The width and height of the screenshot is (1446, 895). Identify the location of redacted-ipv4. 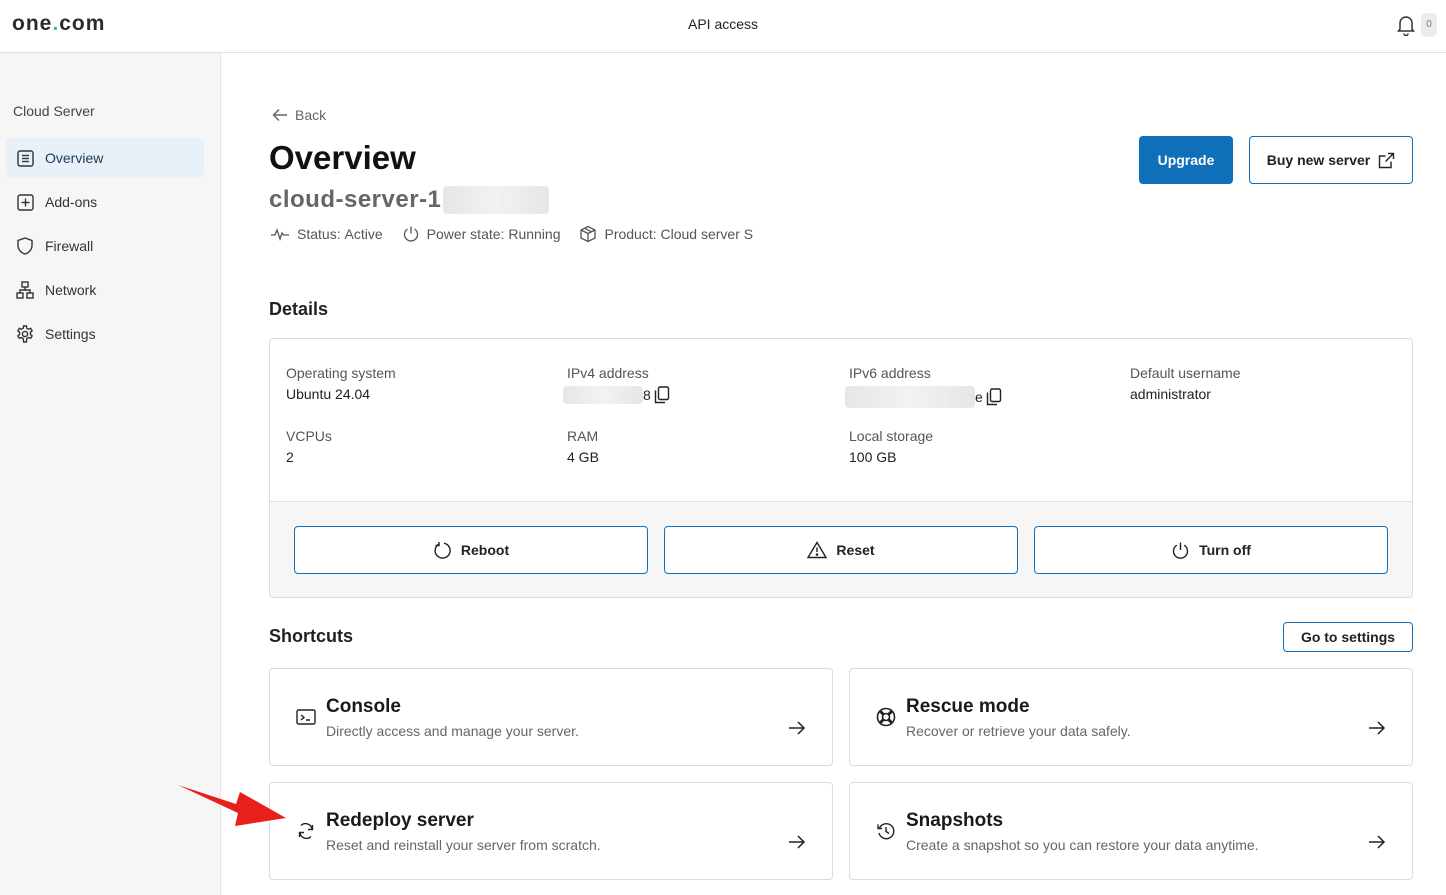
(603, 395).